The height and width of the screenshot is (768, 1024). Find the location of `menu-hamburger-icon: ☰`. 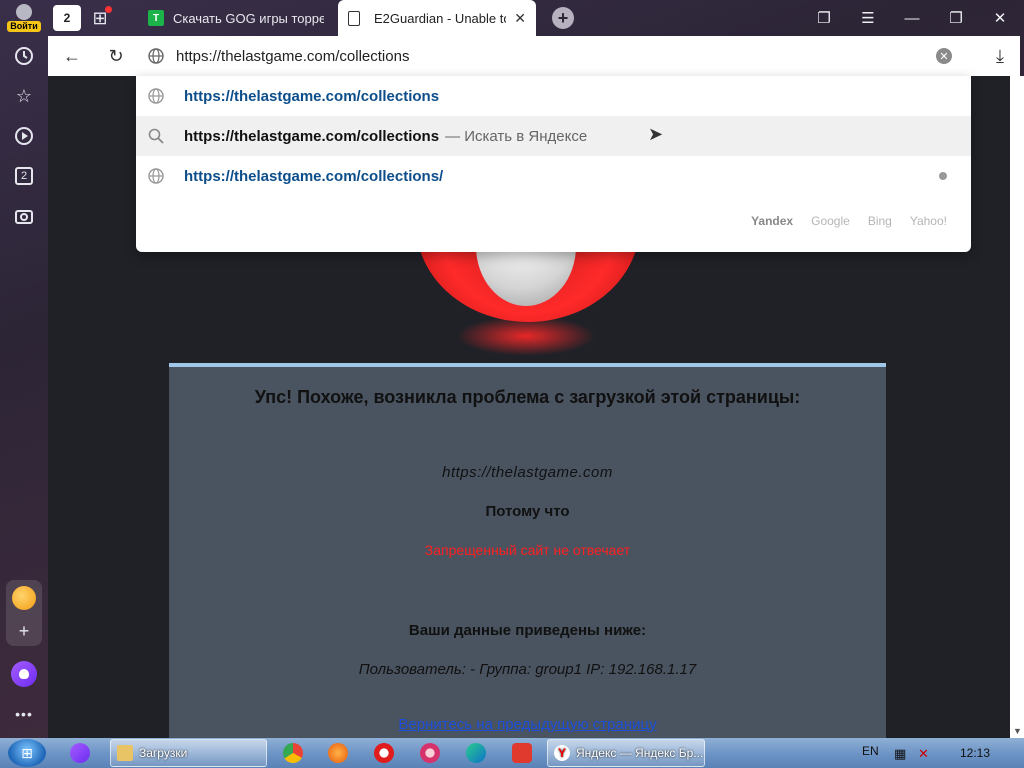

menu-hamburger-icon: ☰ is located at coordinates (868, 18).